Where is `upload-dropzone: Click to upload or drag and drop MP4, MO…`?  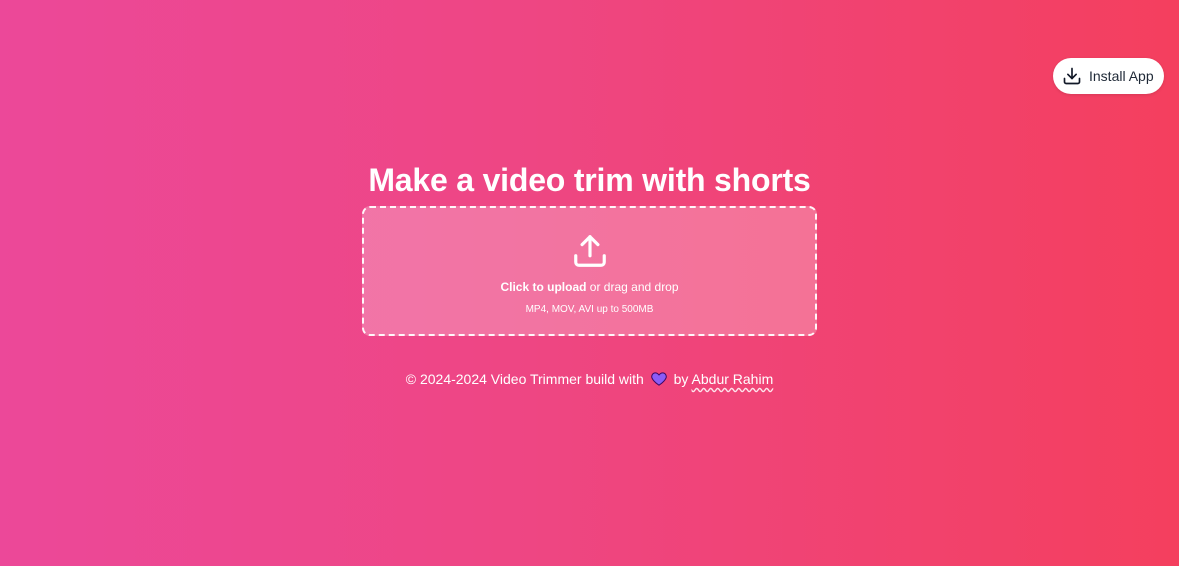
upload-dropzone: Click to upload or drag and drop MP4, MO… is located at coordinates (589, 271).